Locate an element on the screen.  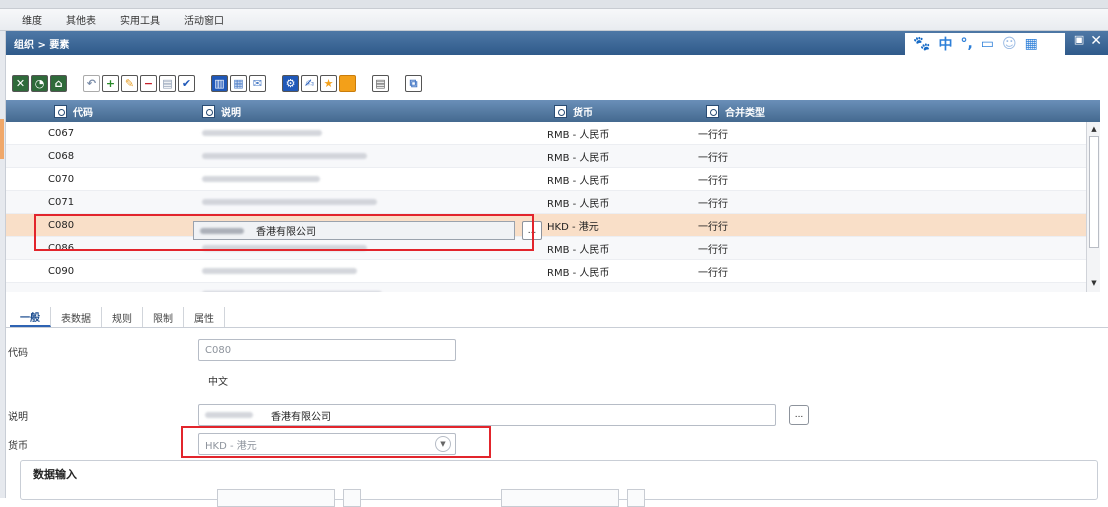
data-entry-title: 数据输入 is located at coordinates (55, 474).